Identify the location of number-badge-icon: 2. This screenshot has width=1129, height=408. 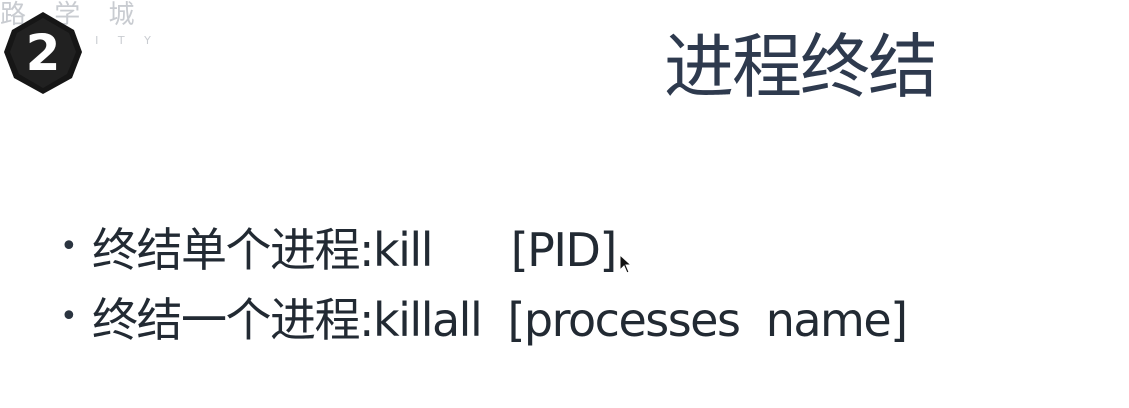
(43, 52).